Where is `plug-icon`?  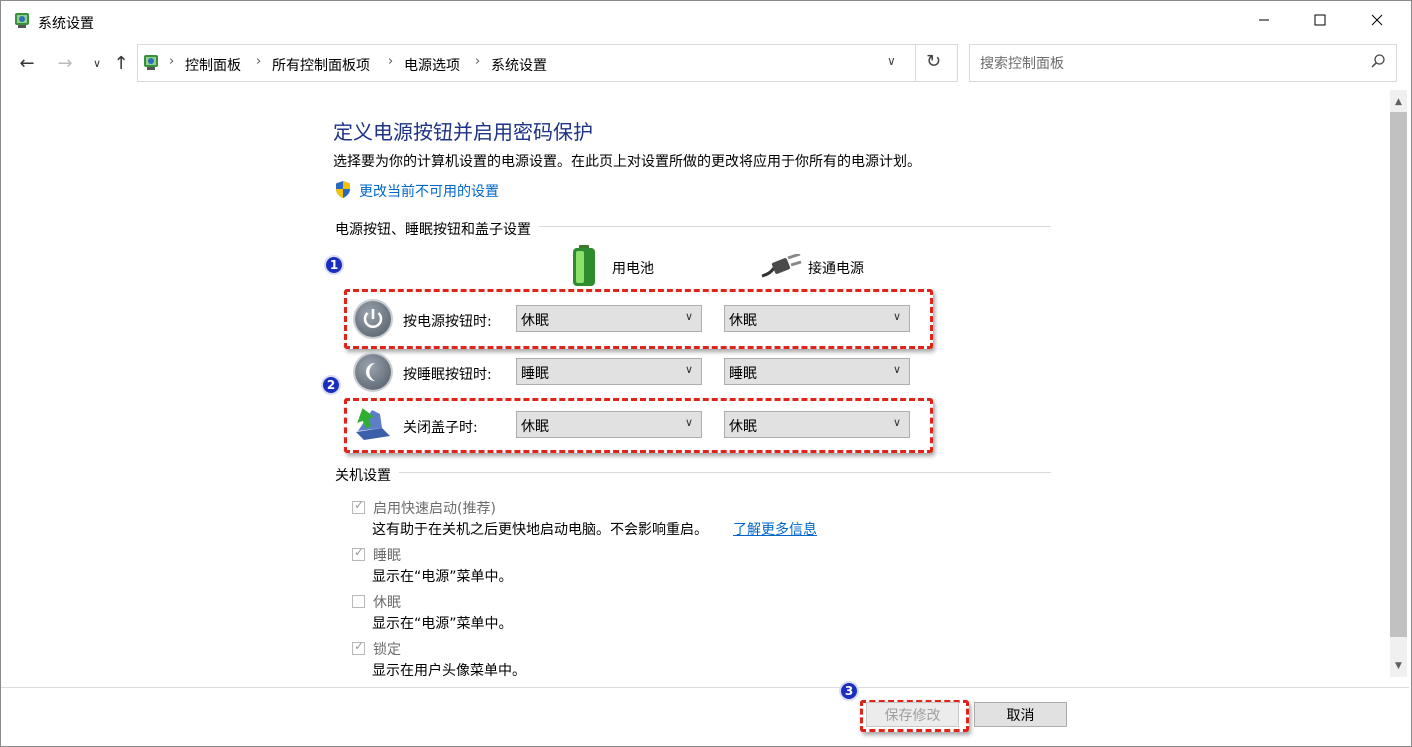
plug-icon is located at coordinates (781, 267).